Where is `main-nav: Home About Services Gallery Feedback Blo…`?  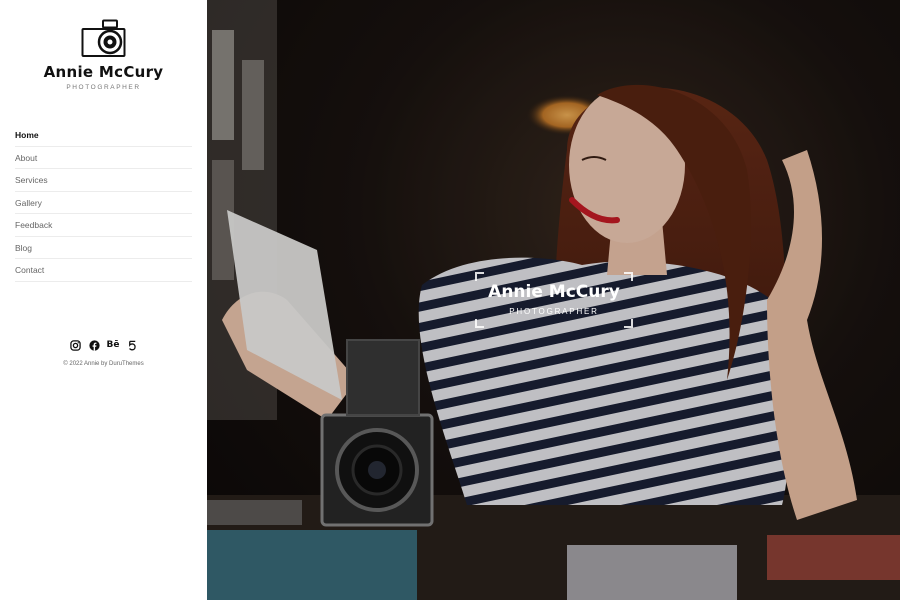 main-nav: Home About Services Gallery Feedback Blo… is located at coordinates (103, 203).